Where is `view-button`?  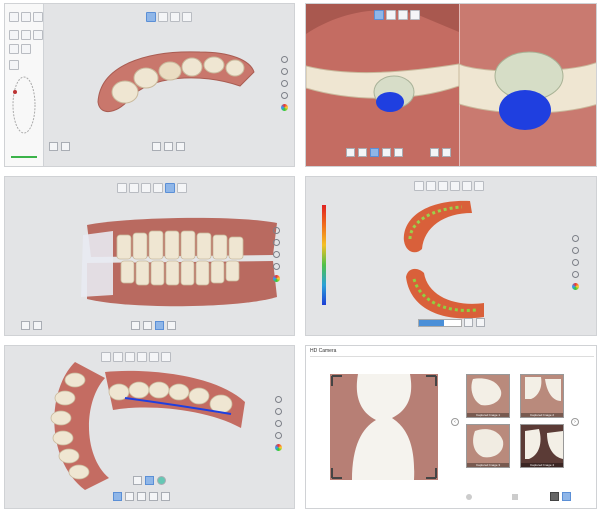
view-button is located at coordinates (468, 322).